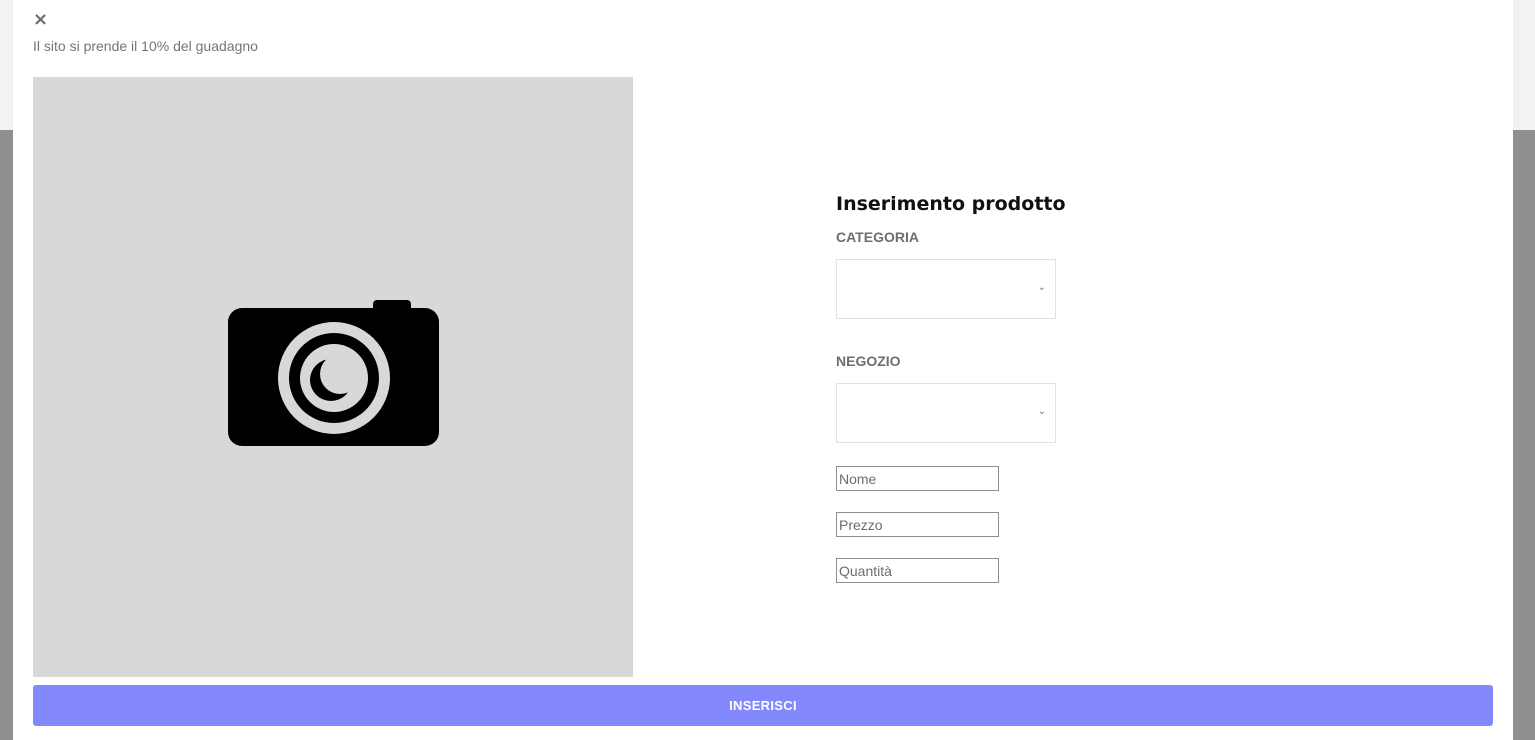  I want to click on quantity-input, so click(917, 570).